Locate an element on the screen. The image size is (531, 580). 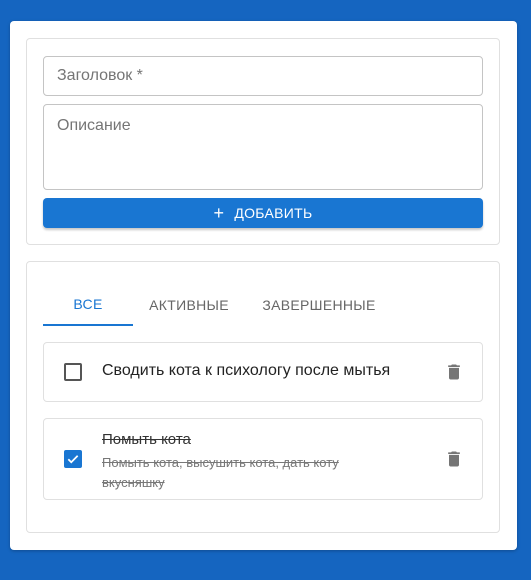
plus-icon: + is located at coordinates (219, 213).